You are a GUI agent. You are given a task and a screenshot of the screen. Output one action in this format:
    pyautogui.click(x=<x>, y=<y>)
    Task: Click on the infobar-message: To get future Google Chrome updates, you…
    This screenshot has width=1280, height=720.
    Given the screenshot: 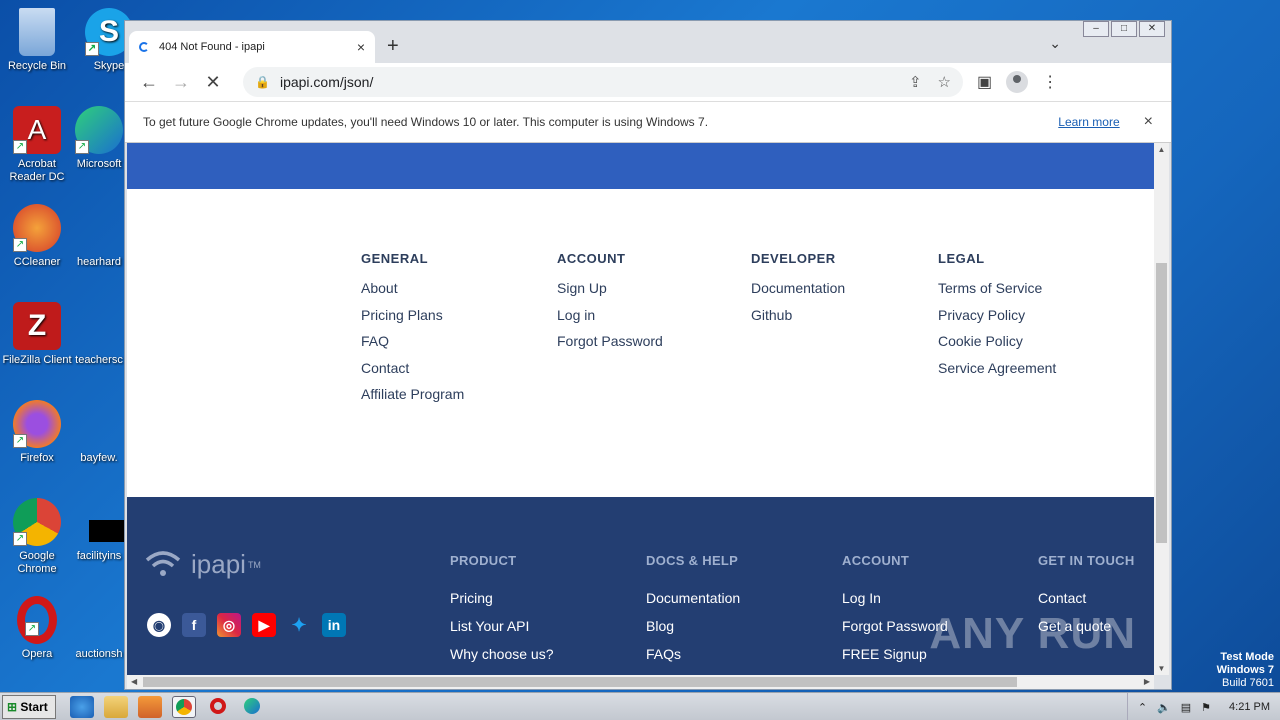 What is the action you would take?
    pyautogui.click(x=426, y=122)
    